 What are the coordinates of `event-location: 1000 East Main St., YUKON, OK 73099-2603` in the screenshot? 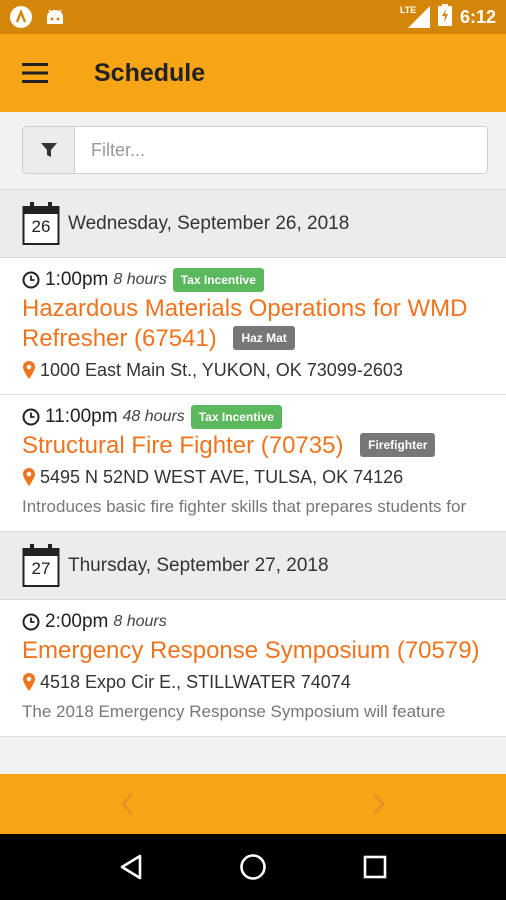 It's located at (221, 369).